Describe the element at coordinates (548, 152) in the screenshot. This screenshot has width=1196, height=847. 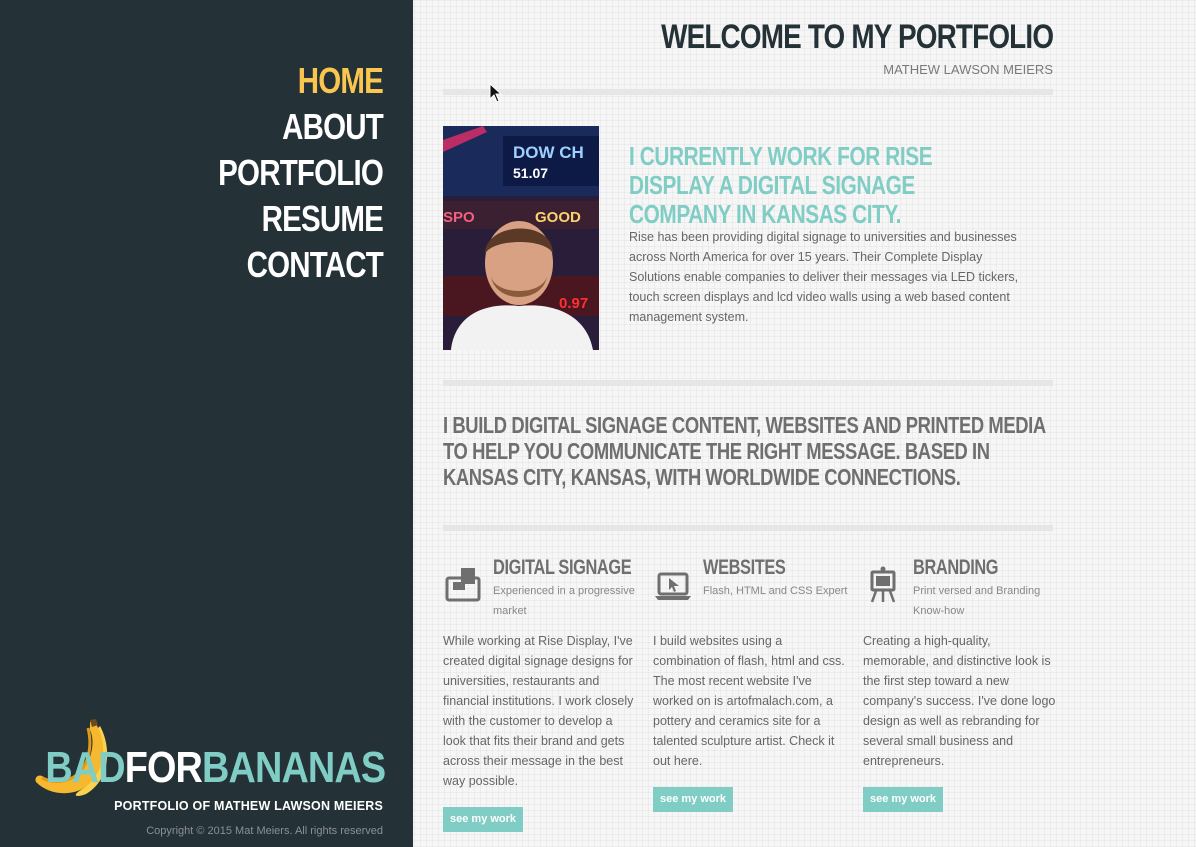
I see `svg-text: DOW CH` at that location.